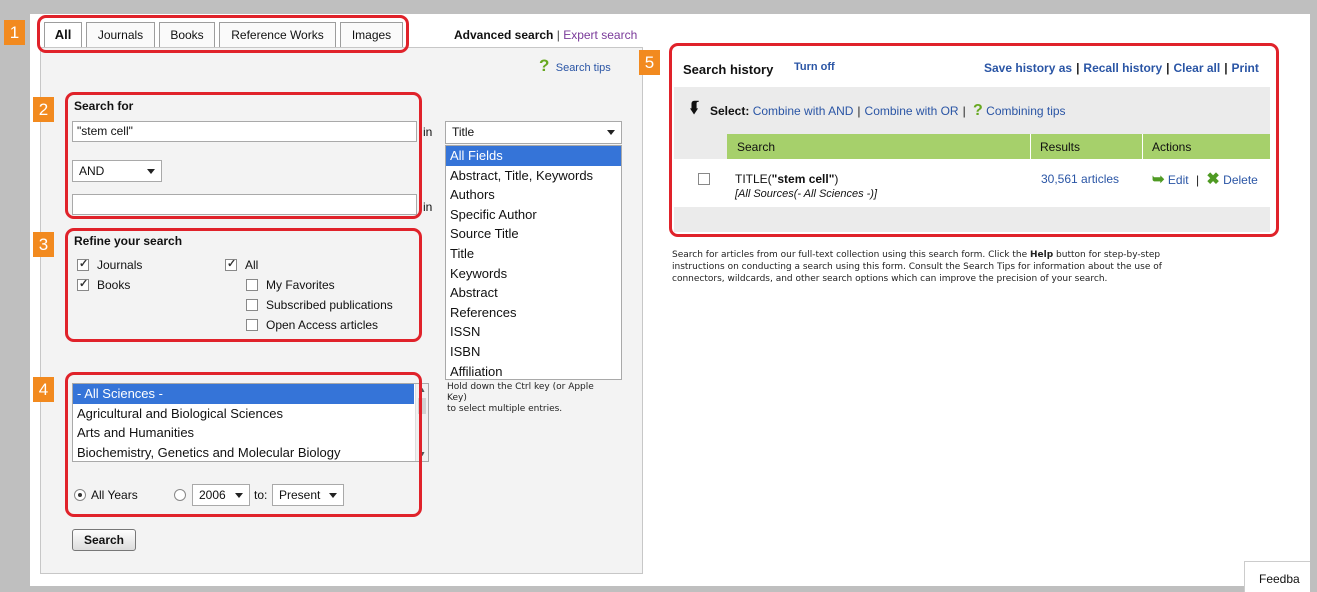 The width and height of the screenshot is (1317, 592). I want to click on field-option: Abstract, Title, Keywords, so click(533, 176).